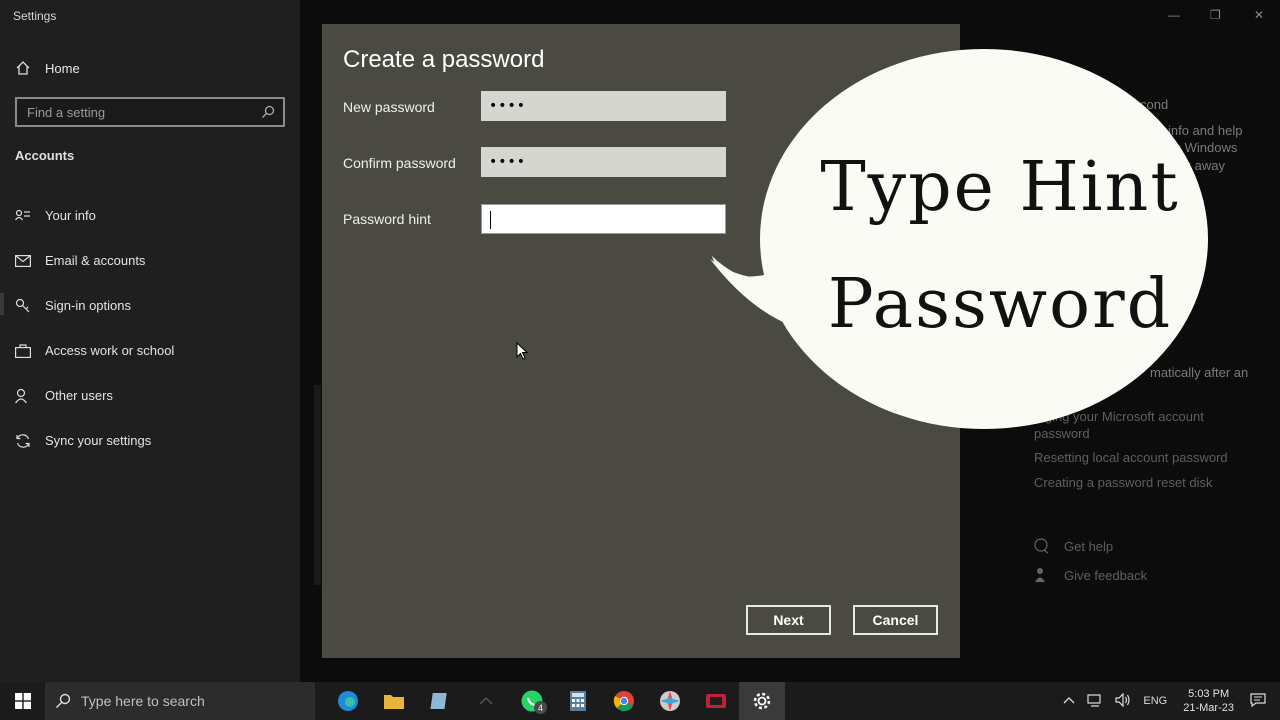 Image resolution: width=1280 pixels, height=720 pixels. Describe the element at coordinates (389, 107) in the screenshot. I see `new-password-label: New password` at that location.